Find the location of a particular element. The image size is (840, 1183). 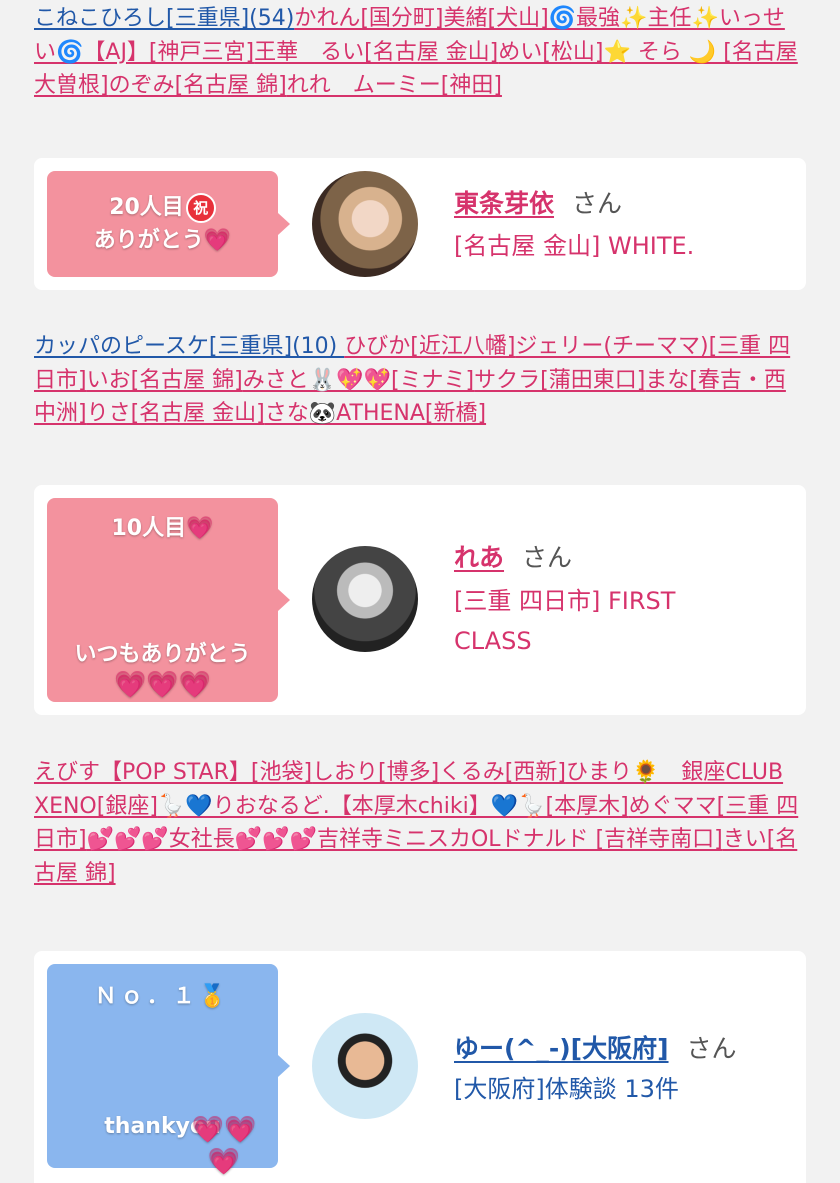

reviewer-name-link: 東条芽依 is located at coordinates (504, 203).